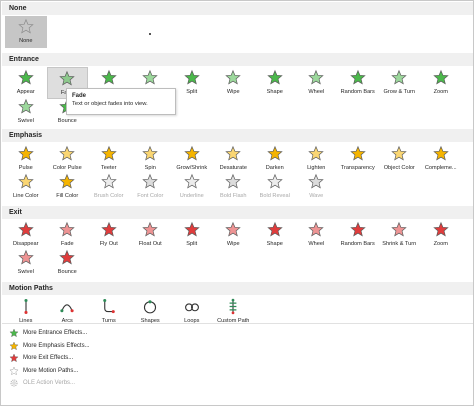 The width and height of the screenshot is (474, 406). What do you see at coordinates (440, 92) in the screenshot?
I see `effect-label: Zoom` at bounding box center [440, 92].